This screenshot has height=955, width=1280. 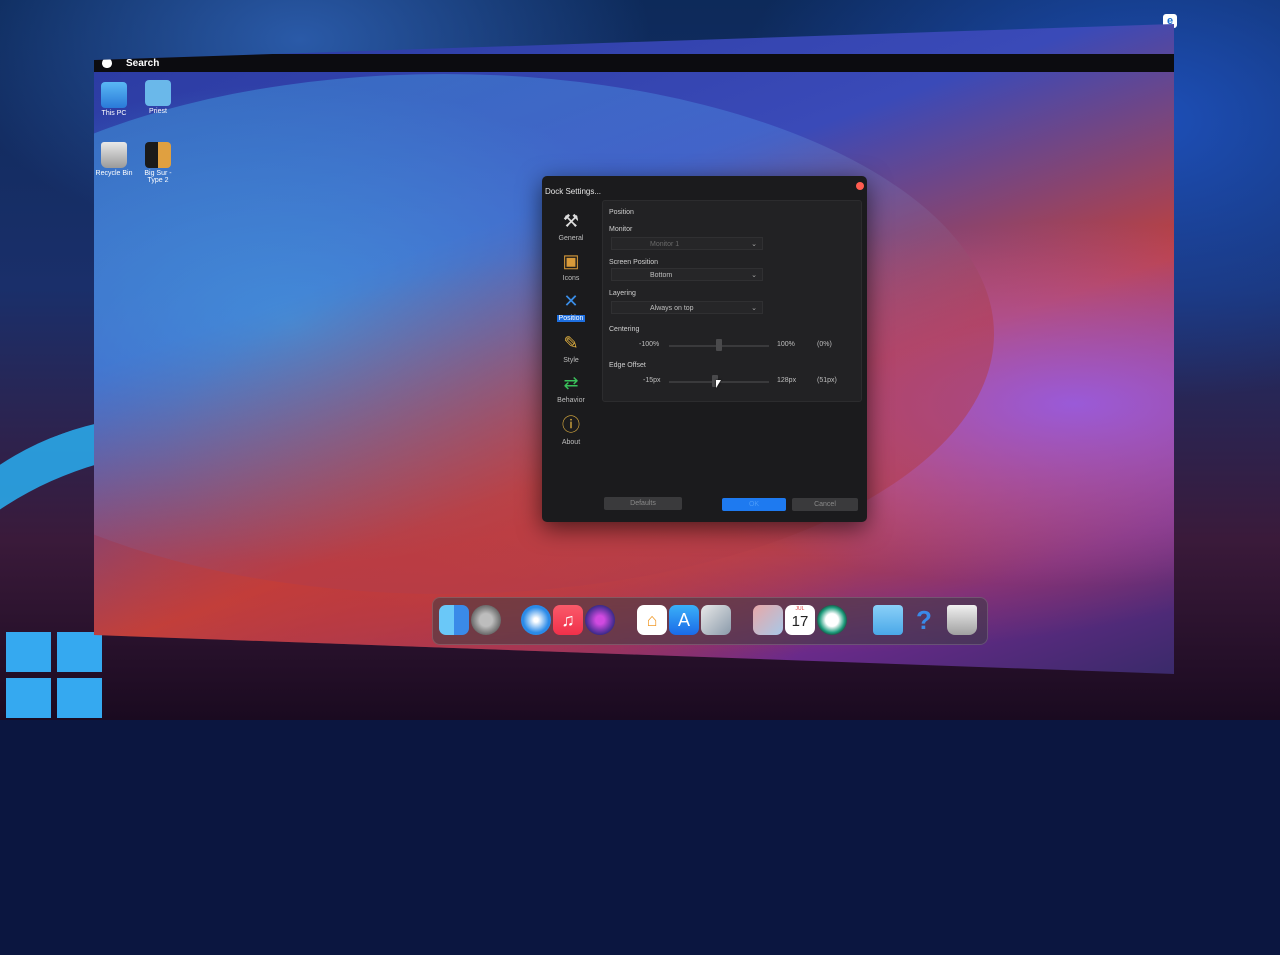 What do you see at coordinates (621, 212) in the screenshot?
I see `section-title: Position` at bounding box center [621, 212].